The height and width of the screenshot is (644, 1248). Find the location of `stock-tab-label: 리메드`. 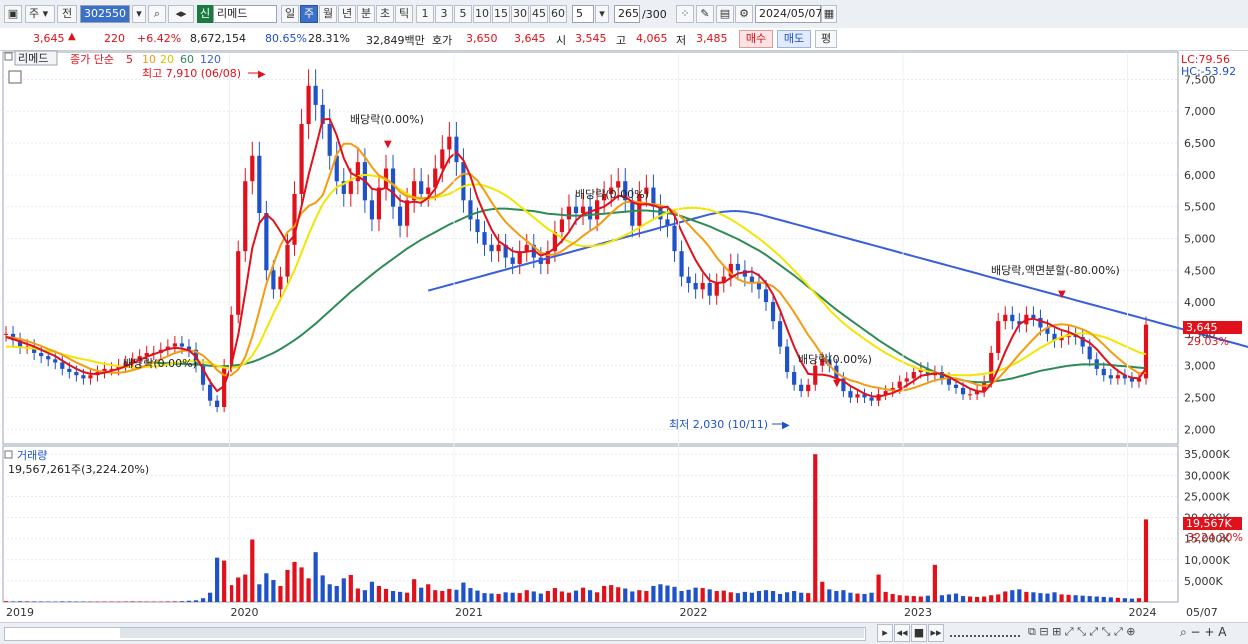

stock-tab-label: 리메드 is located at coordinates (33, 58).